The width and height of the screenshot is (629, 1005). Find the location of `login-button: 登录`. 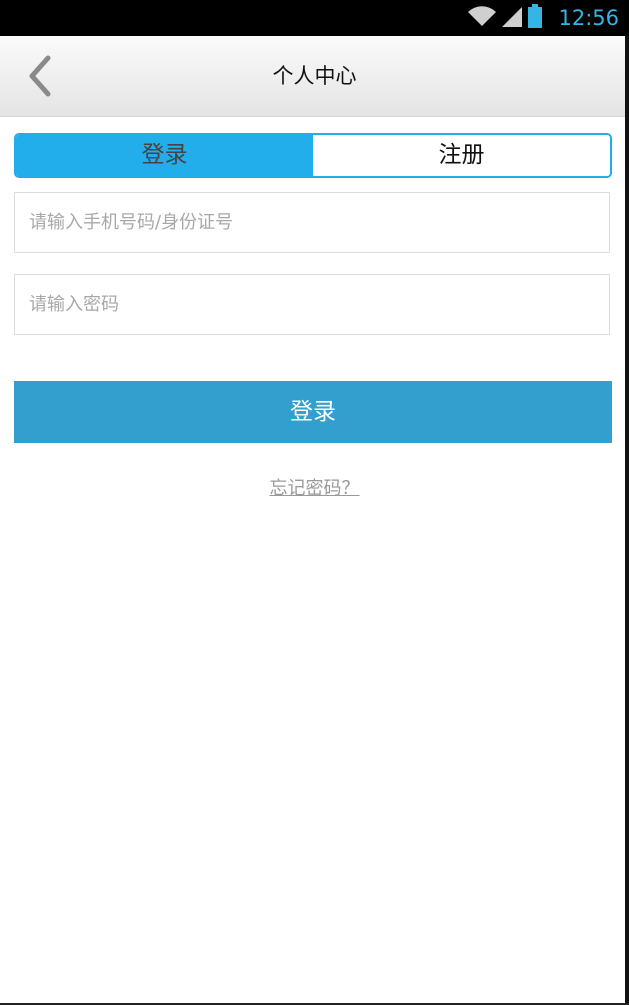

login-button: 登录 is located at coordinates (313, 412).